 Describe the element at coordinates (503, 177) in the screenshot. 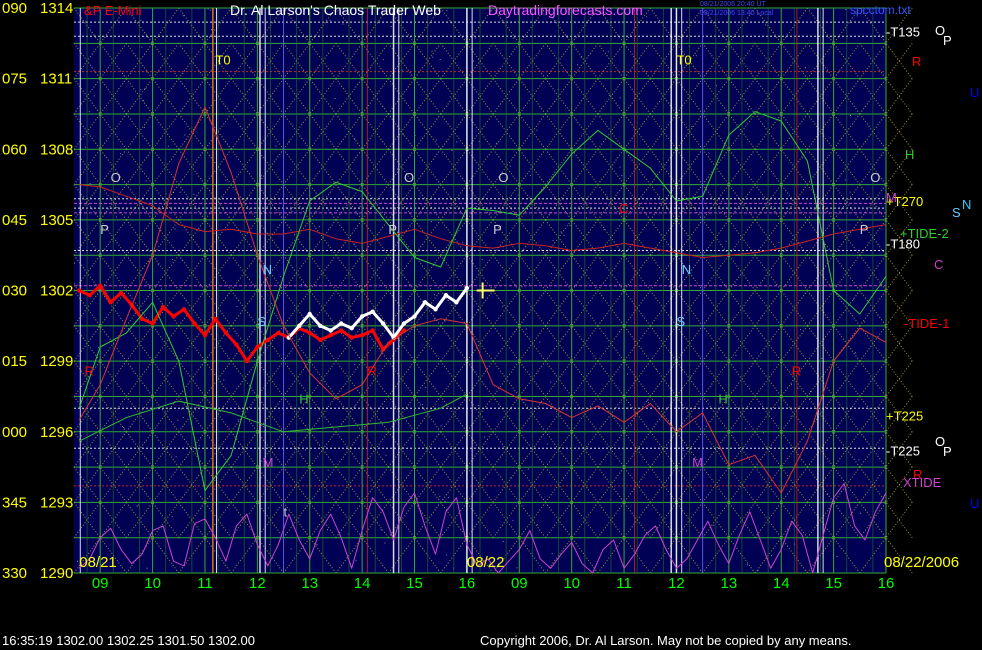

I see `chart-marker-label: O` at that location.